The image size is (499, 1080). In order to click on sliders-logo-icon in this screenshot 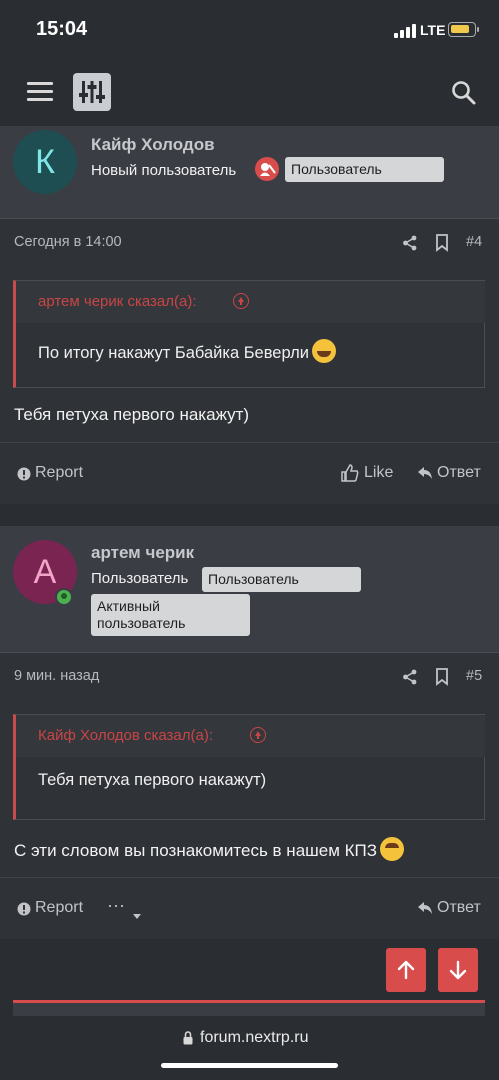, I will do `click(92, 92)`.